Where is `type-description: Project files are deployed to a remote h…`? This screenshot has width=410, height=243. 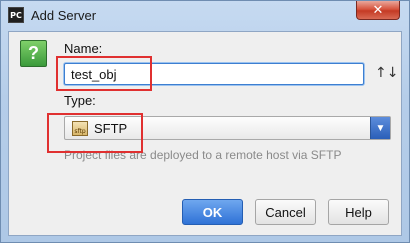
type-description: Project files are deployed to a remote h… is located at coordinates (203, 155).